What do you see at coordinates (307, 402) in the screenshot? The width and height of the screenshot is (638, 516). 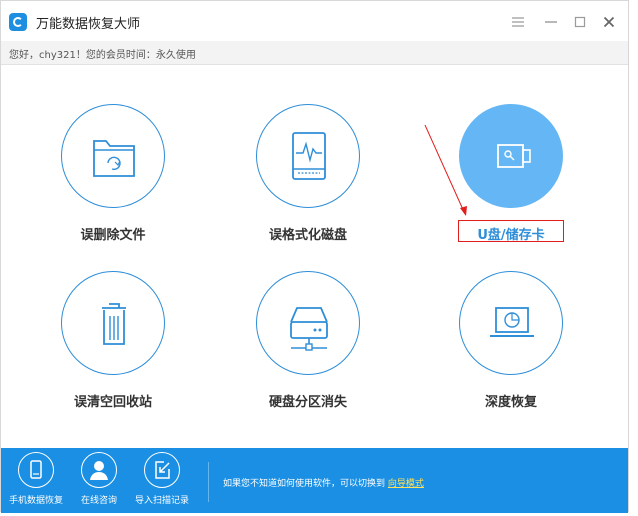 I see `tile-label: 硬盘分区消失` at bounding box center [307, 402].